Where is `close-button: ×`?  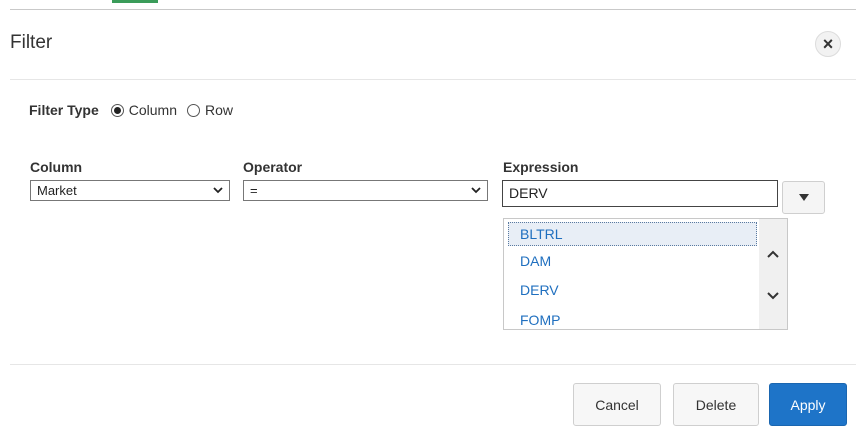 close-button: × is located at coordinates (828, 44).